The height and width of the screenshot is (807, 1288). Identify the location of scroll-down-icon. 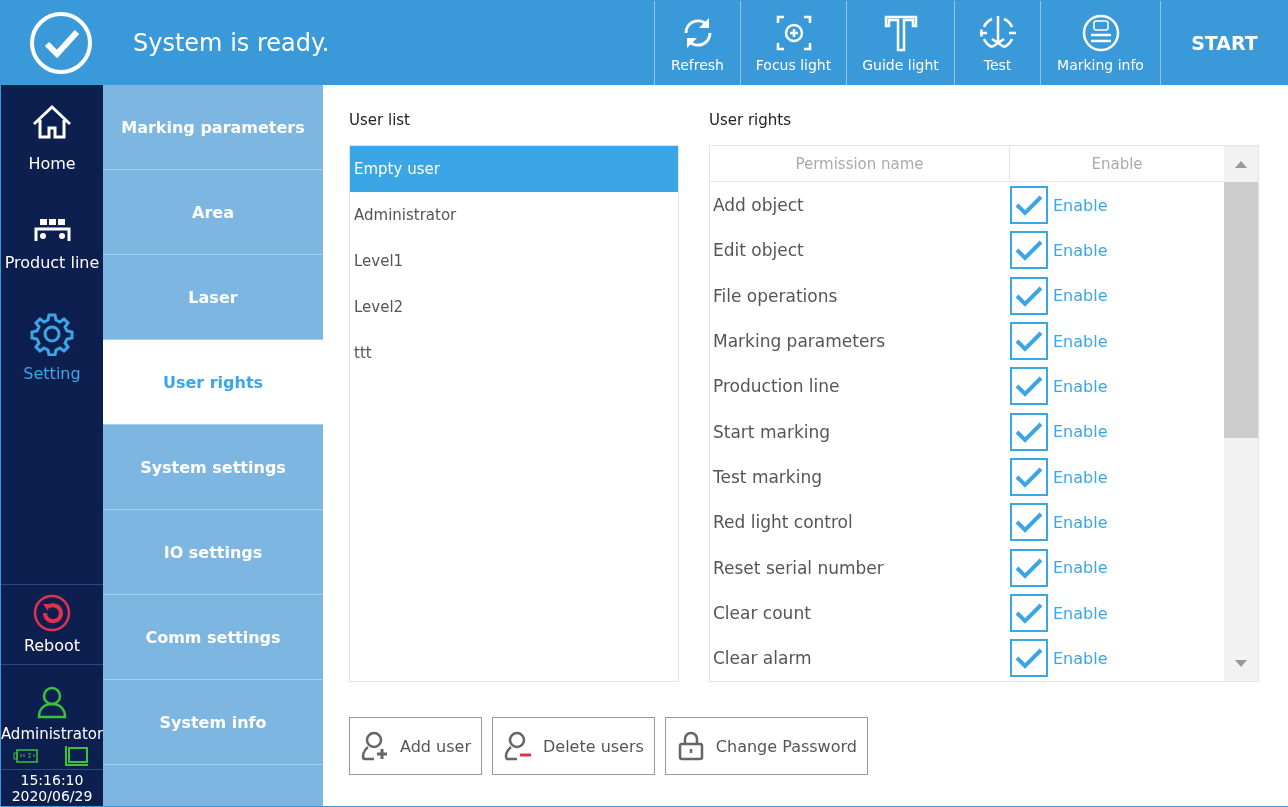
(1241, 663).